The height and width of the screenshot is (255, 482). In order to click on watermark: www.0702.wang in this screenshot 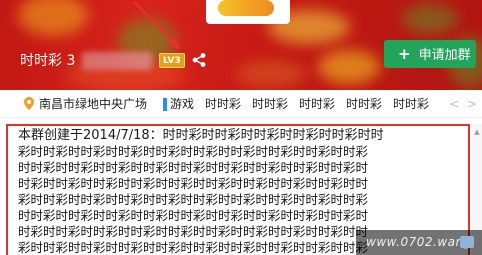, I will do `click(419, 242)`.